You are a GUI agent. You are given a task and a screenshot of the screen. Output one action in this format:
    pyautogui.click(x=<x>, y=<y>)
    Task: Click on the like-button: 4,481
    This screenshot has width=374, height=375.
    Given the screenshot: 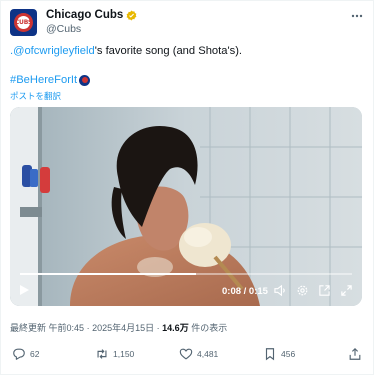 What is the action you would take?
    pyautogui.click(x=198, y=354)
    